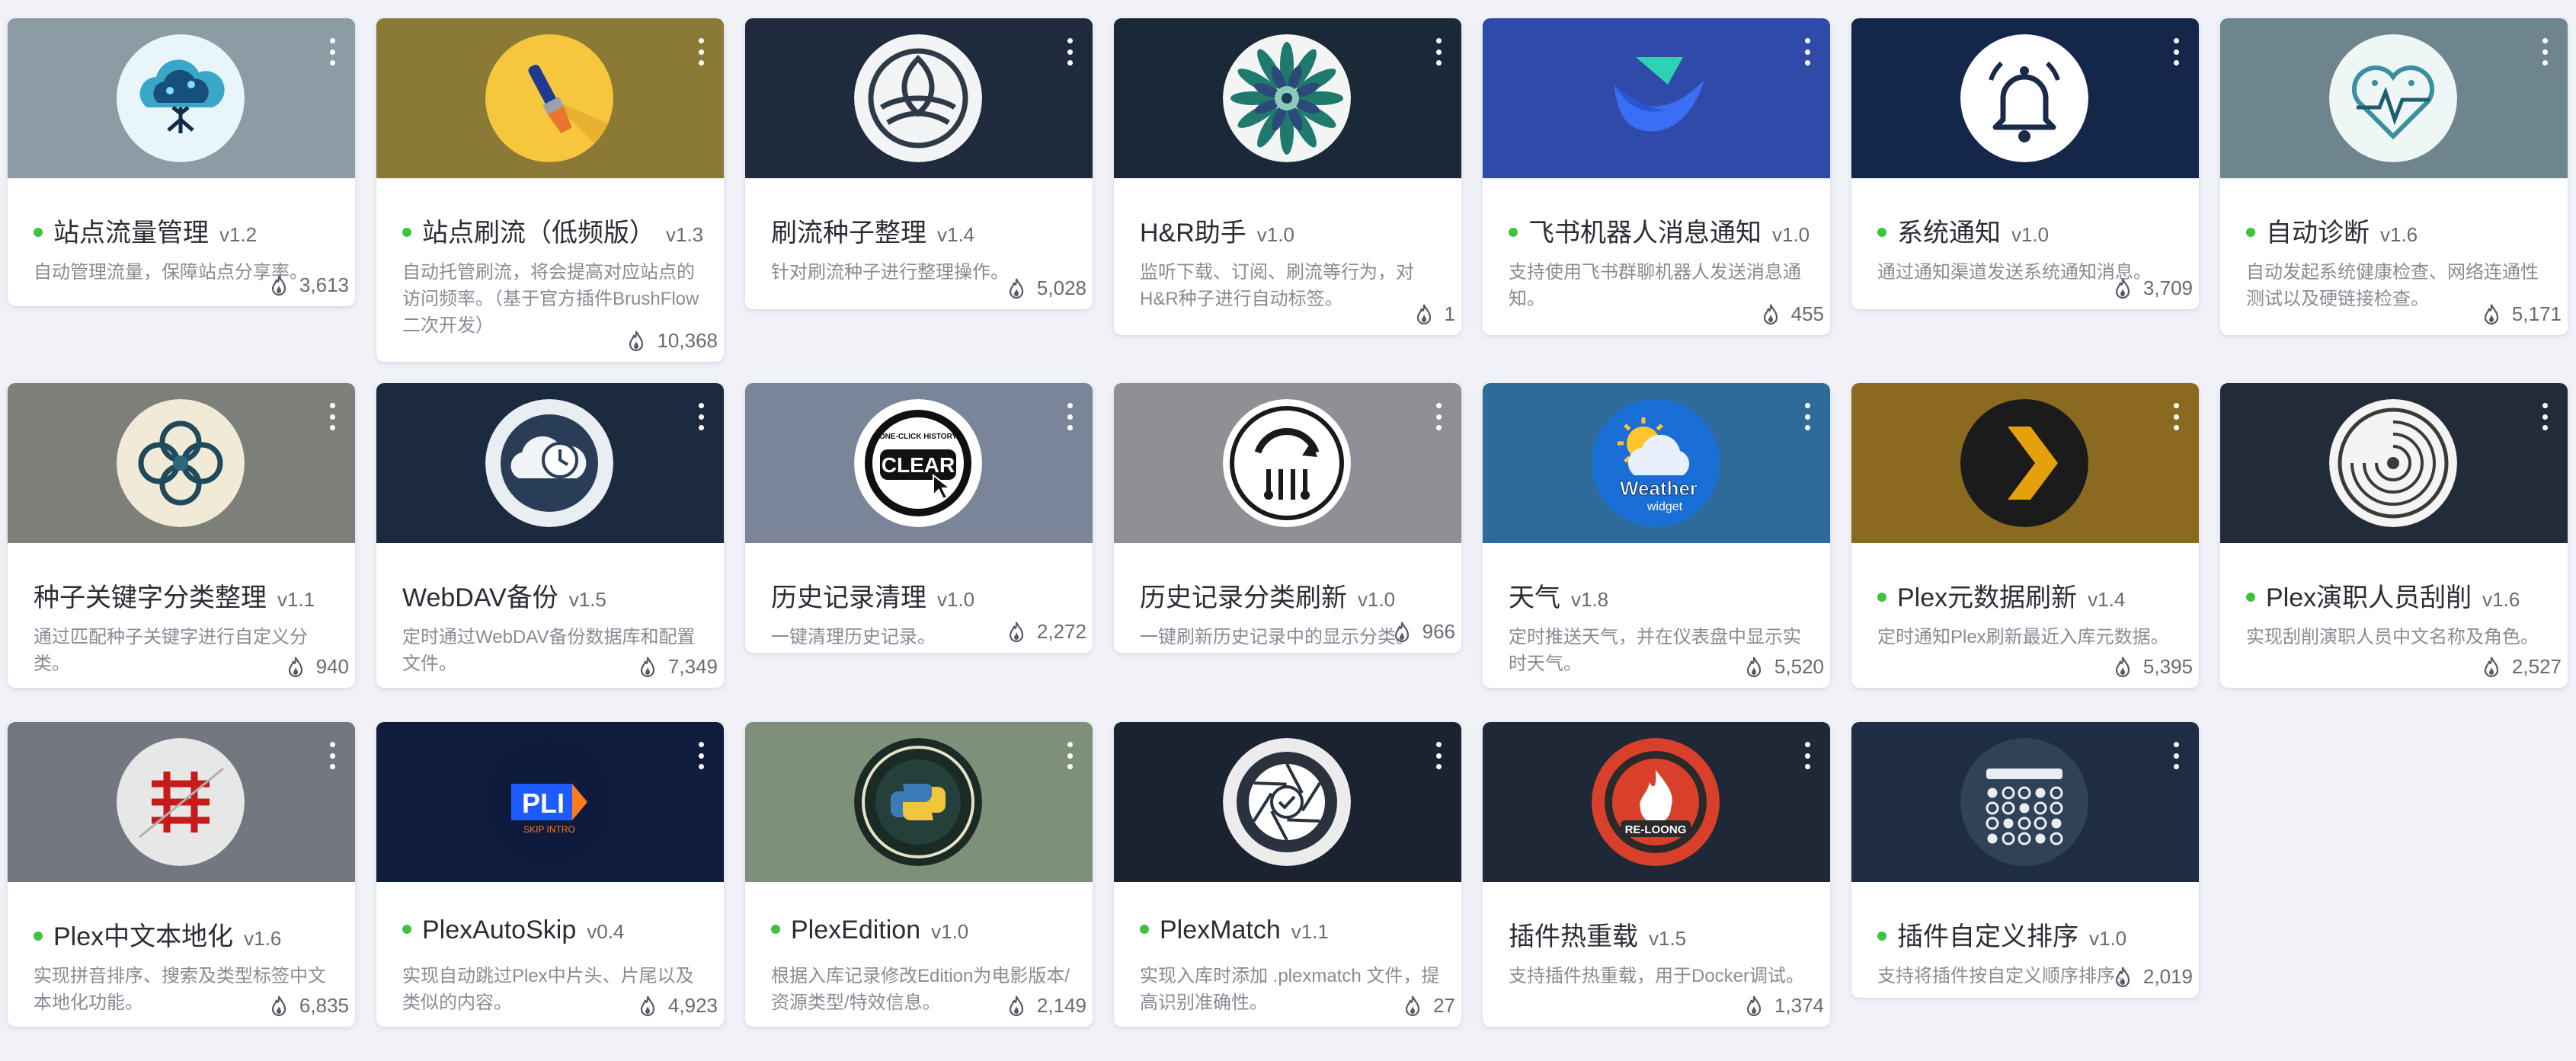 This screenshot has height=1061, width=2576. I want to click on install-count: 5,028, so click(1046, 288).